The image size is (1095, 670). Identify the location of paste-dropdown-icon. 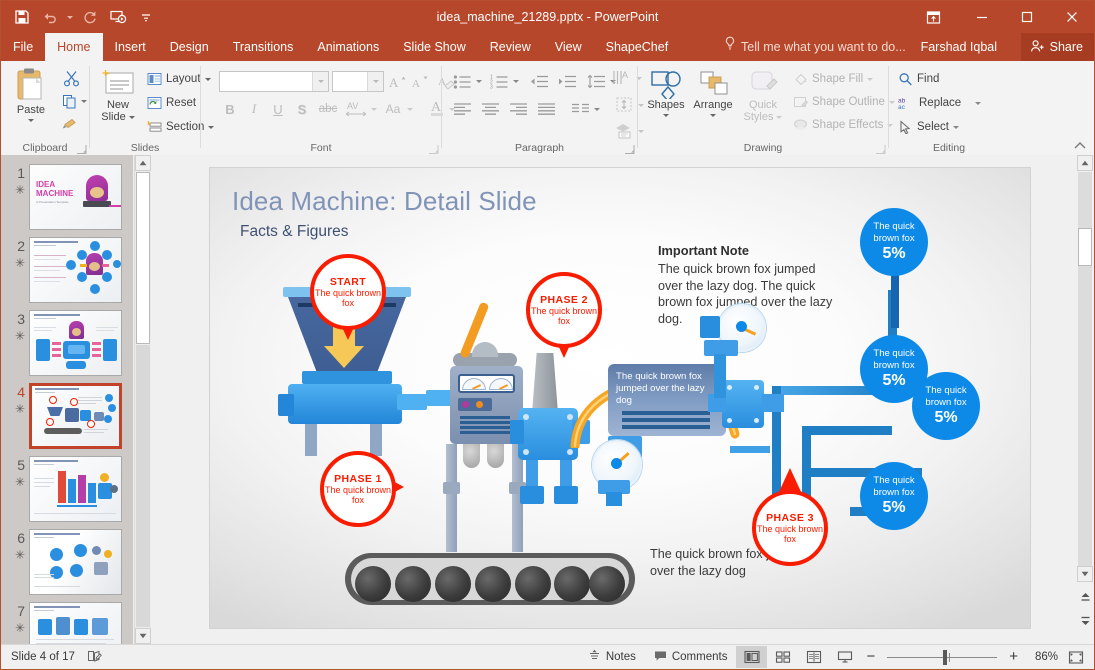
(31, 120).